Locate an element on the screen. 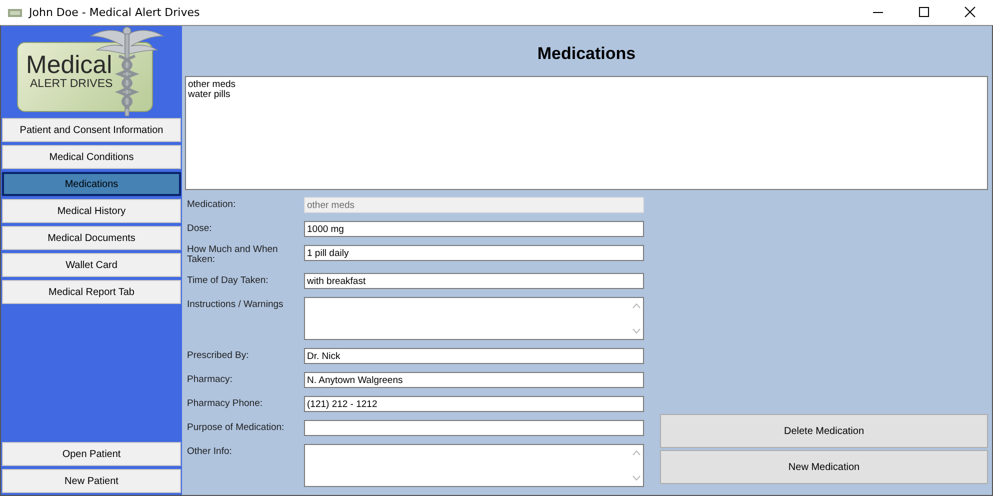 This screenshot has width=993, height=496. nav-button: Medical Documents is located at coordinates (91, 238).